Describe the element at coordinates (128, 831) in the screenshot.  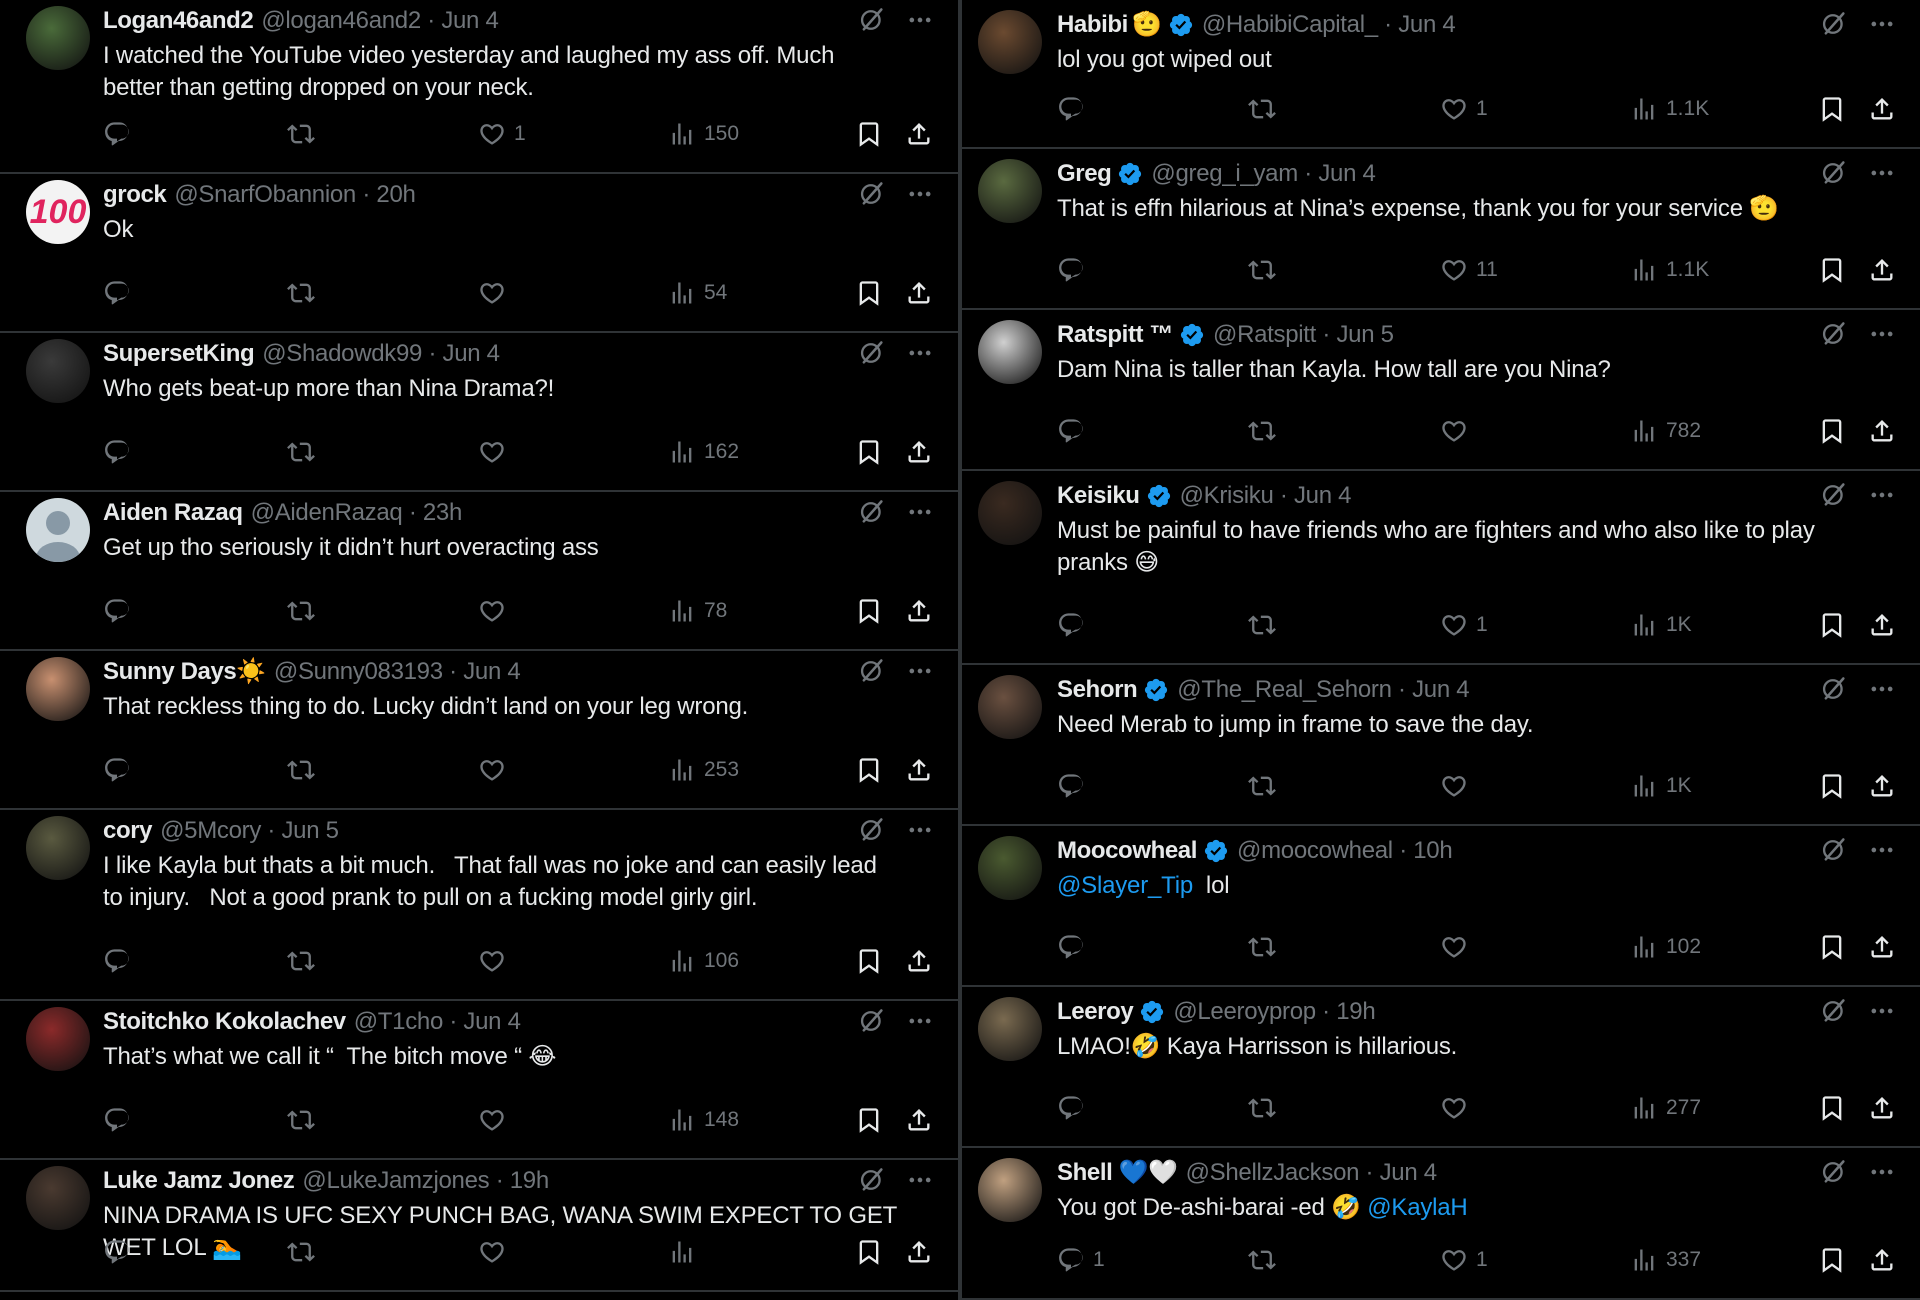
I see `author-name: cory` at that location.